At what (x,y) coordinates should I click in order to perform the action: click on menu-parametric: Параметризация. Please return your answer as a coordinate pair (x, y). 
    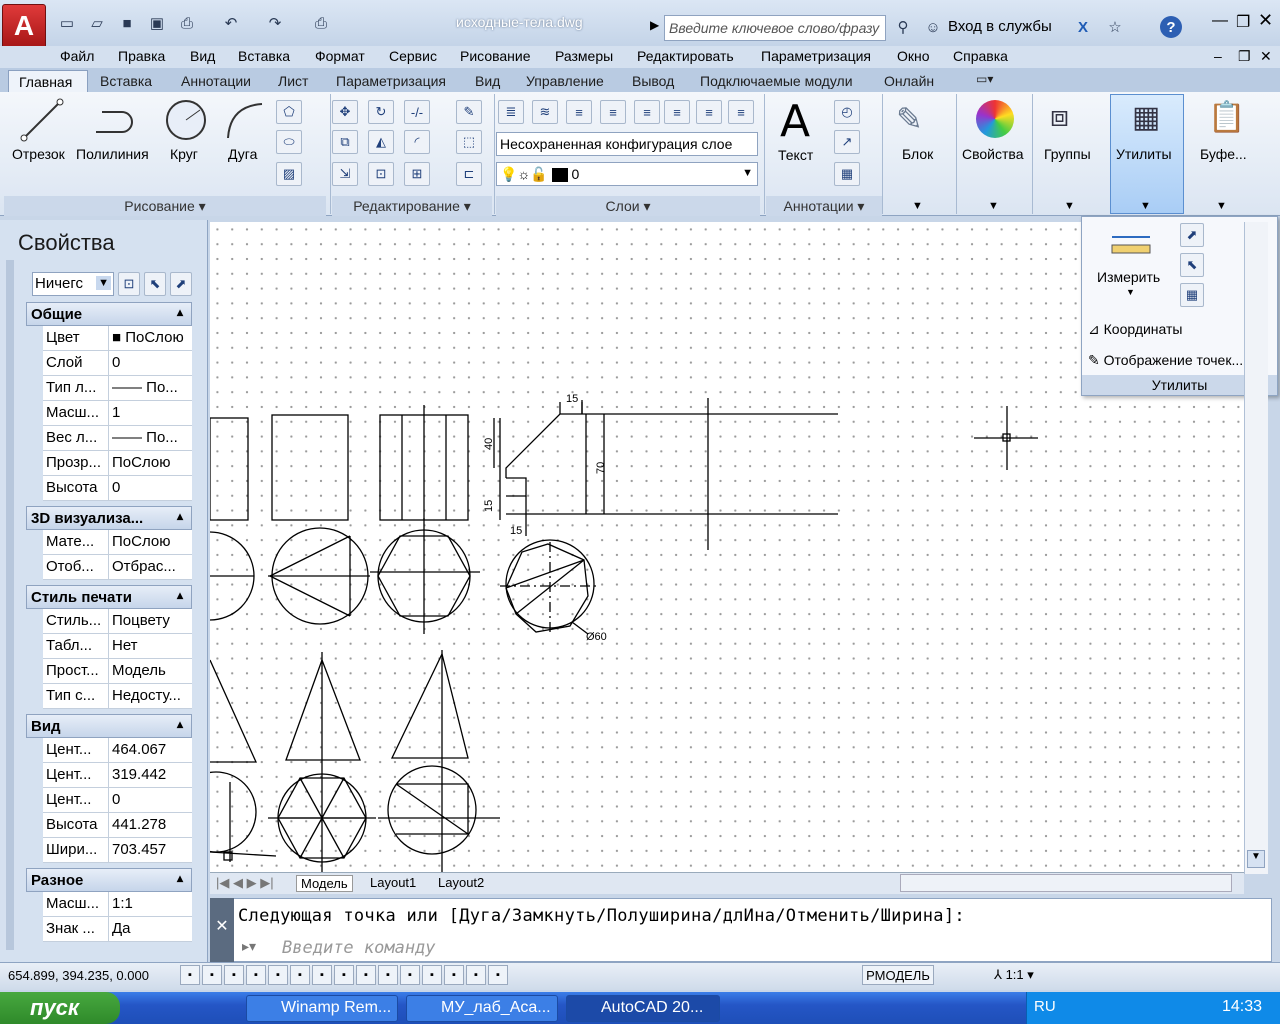
    Looking at the image, I should click on (816, 56).